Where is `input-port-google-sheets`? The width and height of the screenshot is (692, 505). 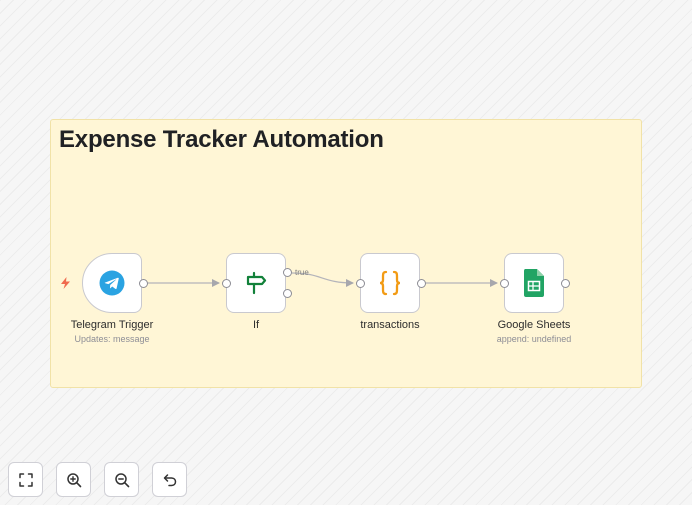
input-port-google-sheets is located at coordinates (504, 283).